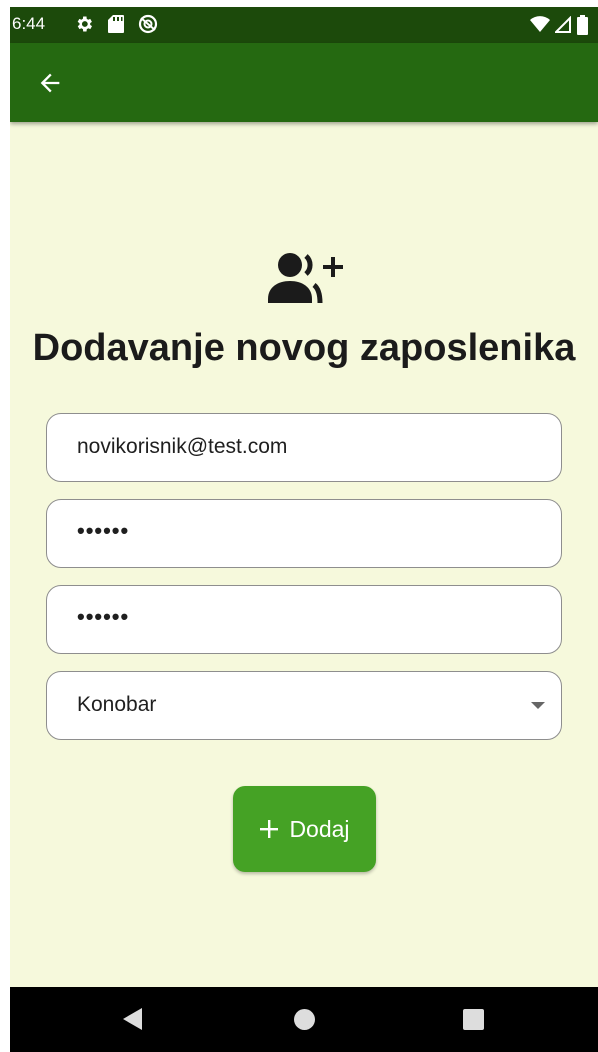 This screenshot has height=1052, width=598. Describe the element at coordinates (103, 530) in the screenshot. I see `password-value: ••••••` at that location.